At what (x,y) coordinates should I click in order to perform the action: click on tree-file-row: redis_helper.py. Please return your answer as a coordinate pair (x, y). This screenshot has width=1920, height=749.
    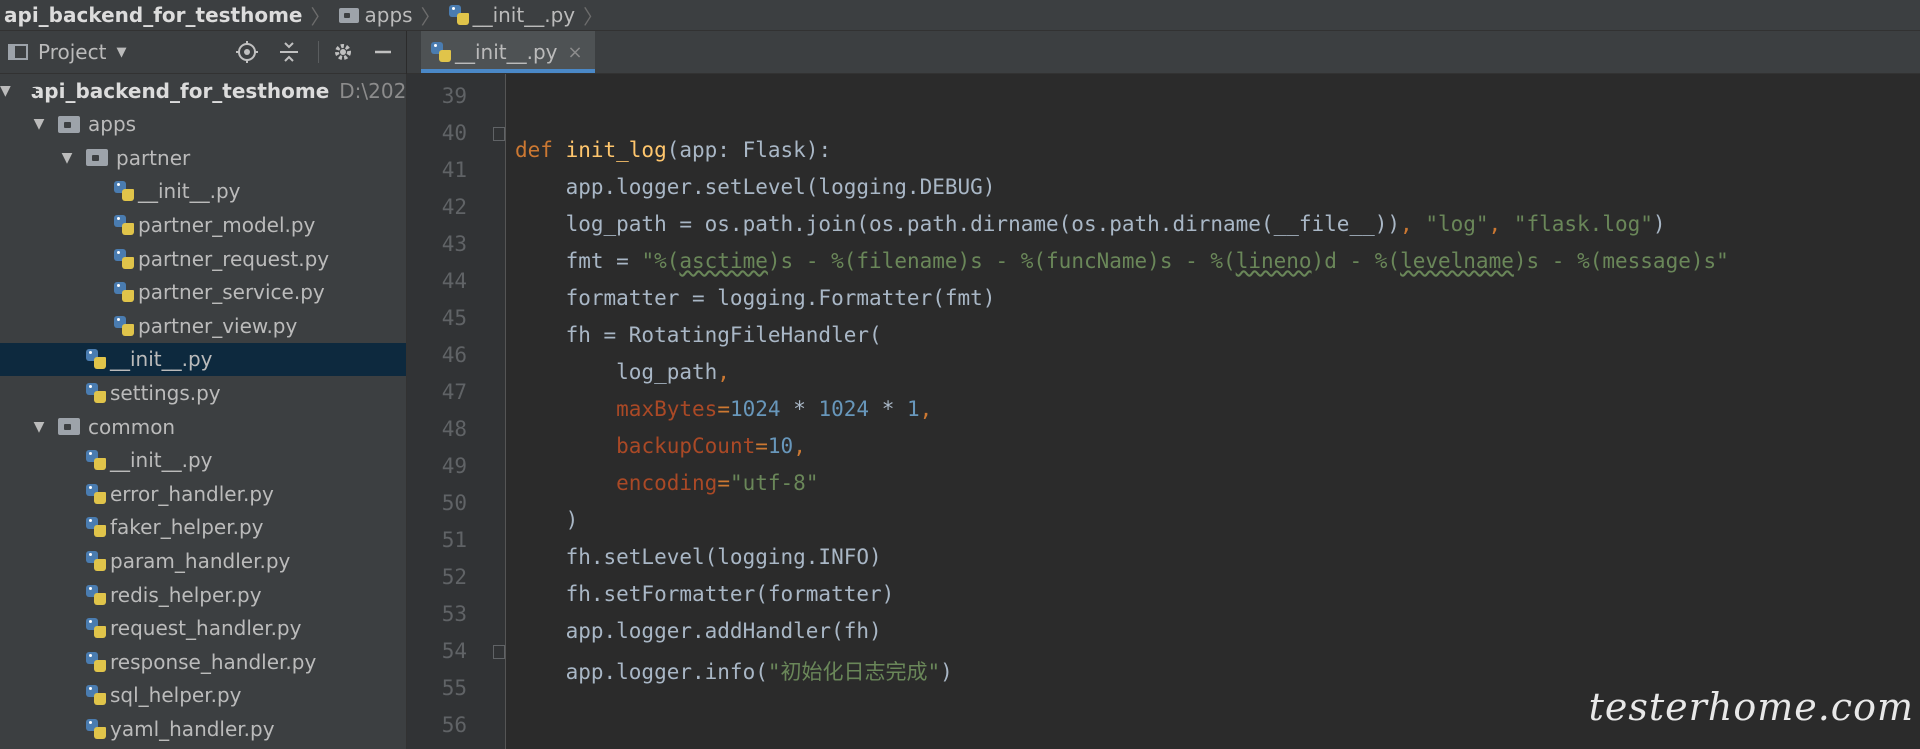
    Looking at the image, I should click on (203, 594).